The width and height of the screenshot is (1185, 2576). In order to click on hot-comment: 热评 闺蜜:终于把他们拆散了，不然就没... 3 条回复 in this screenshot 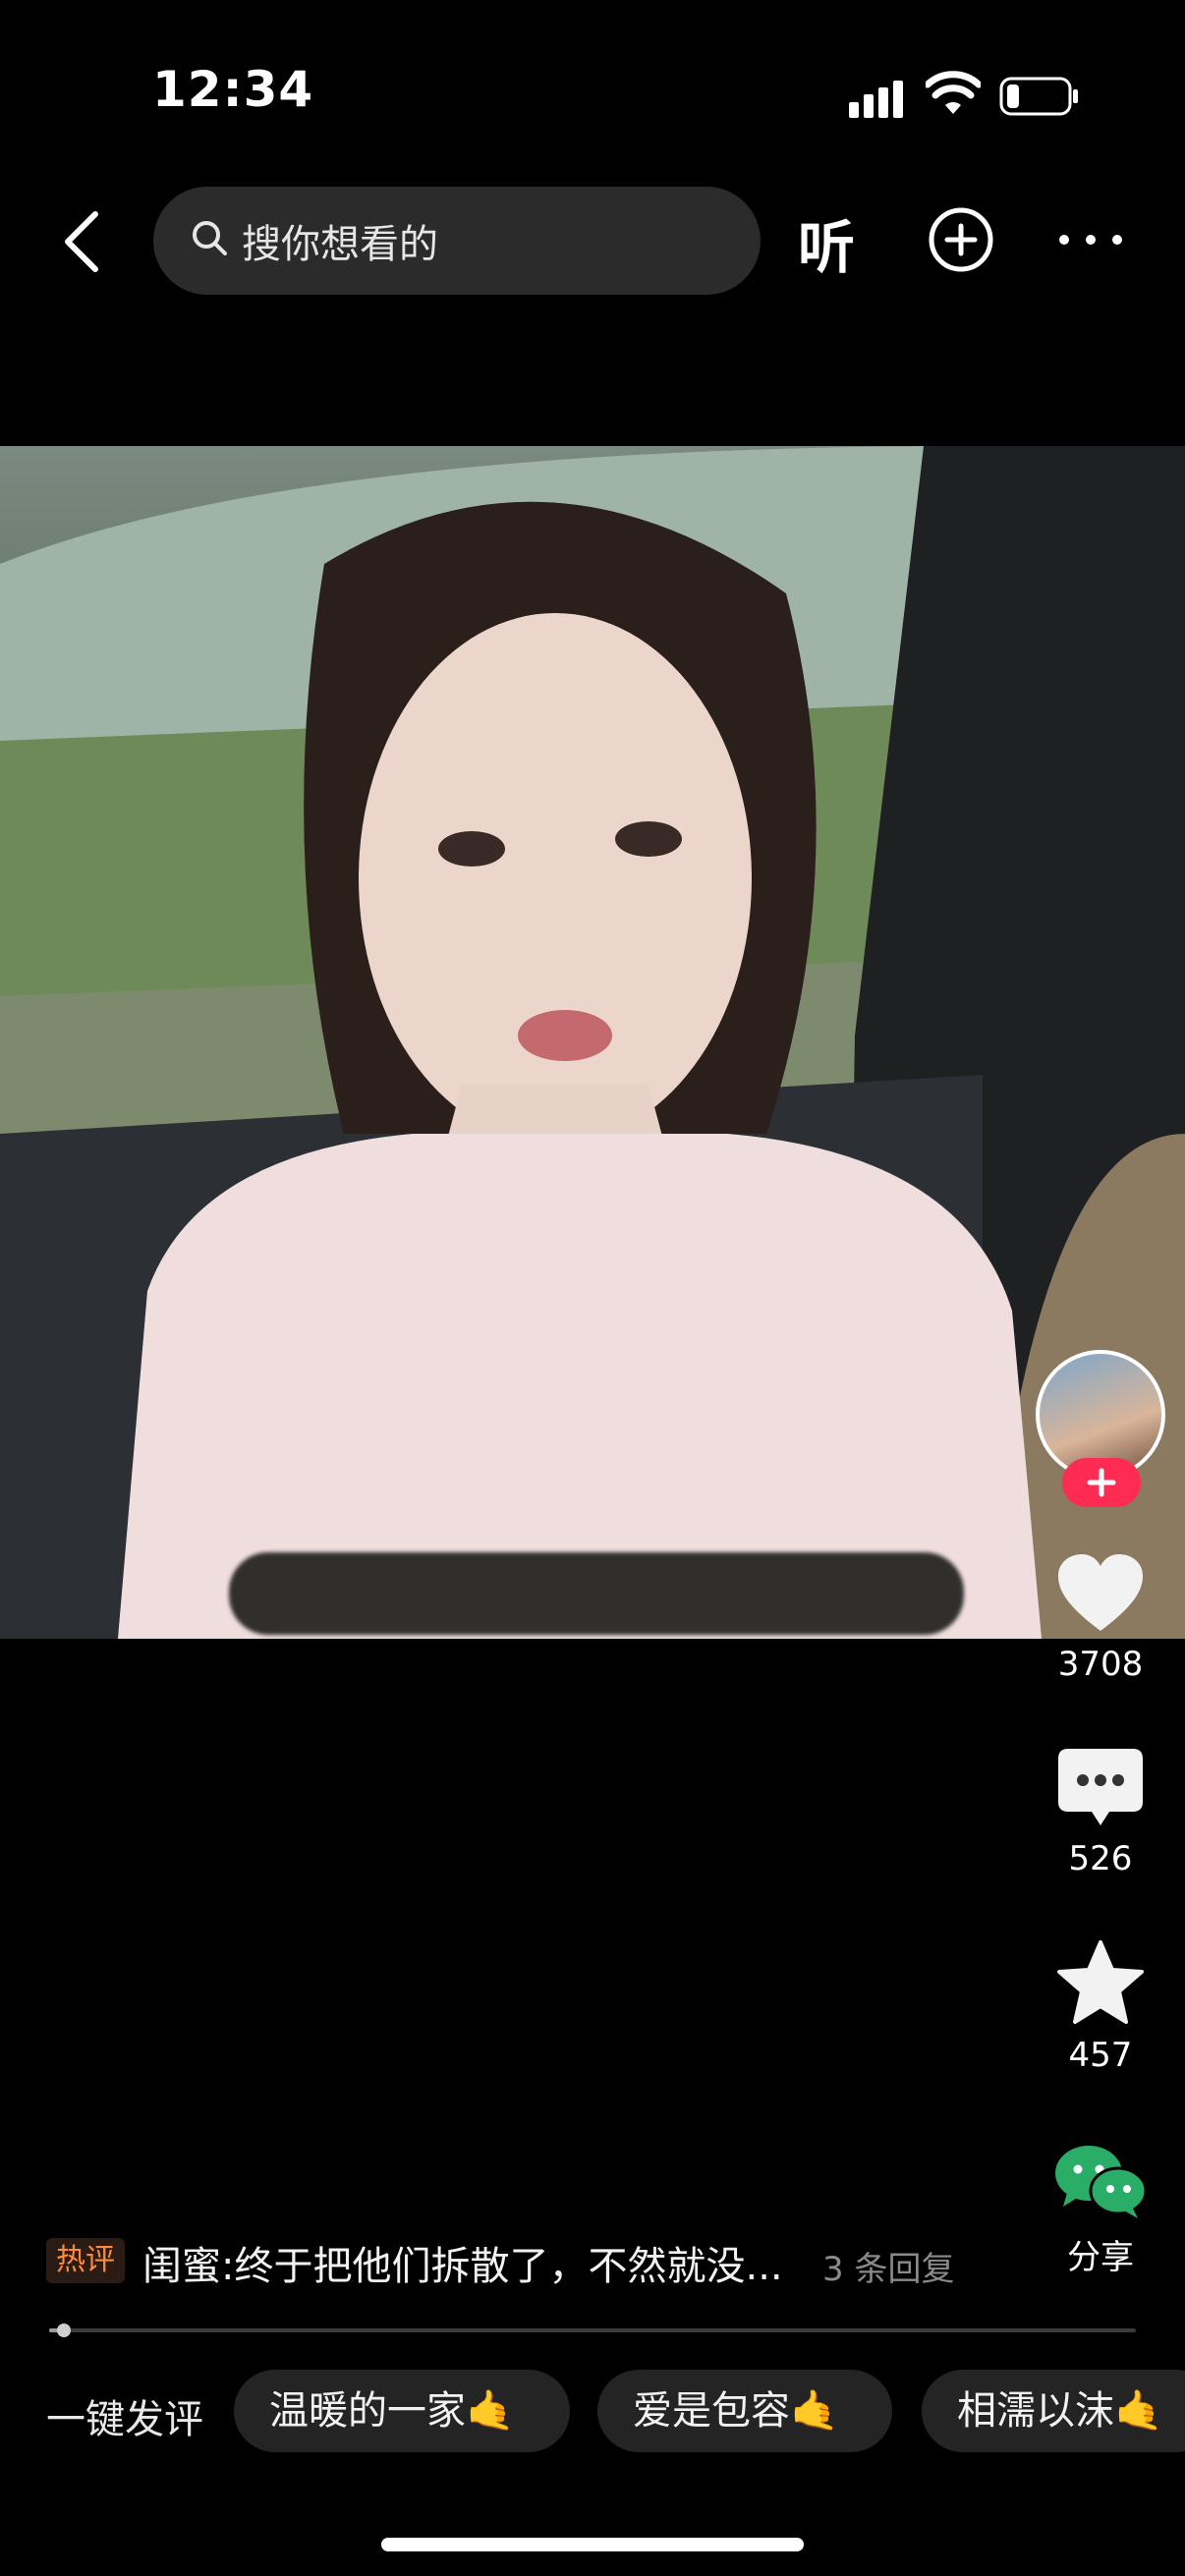, I will do `click(517, 2261)`.